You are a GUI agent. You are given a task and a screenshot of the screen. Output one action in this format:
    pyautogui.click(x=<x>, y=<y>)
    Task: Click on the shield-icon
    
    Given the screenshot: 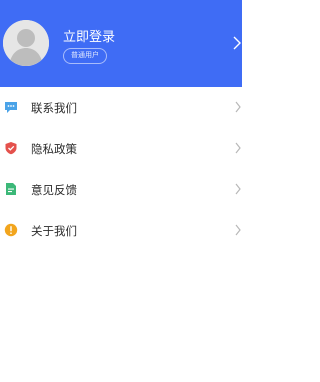 What is the action you would take?
    pyautogui.click(x=11, y=148)
    